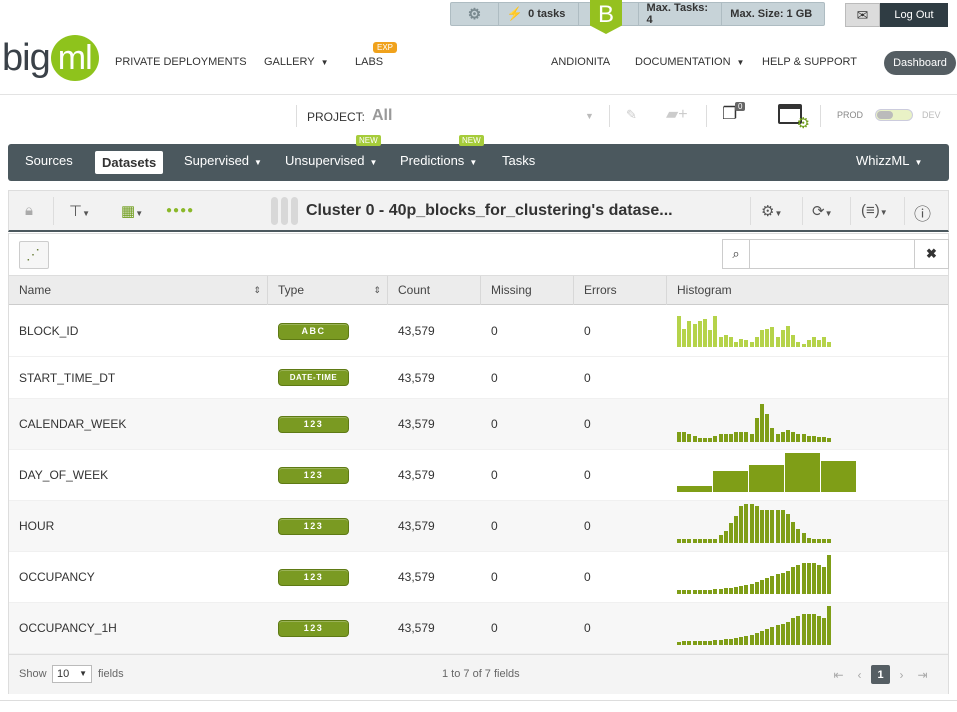 The height and width of the screenshot is (712, 957). What do you see at coordinates (369, 62) in the screenshot?
I see `nav-labs: LABS` at bounding box center [369, 62].